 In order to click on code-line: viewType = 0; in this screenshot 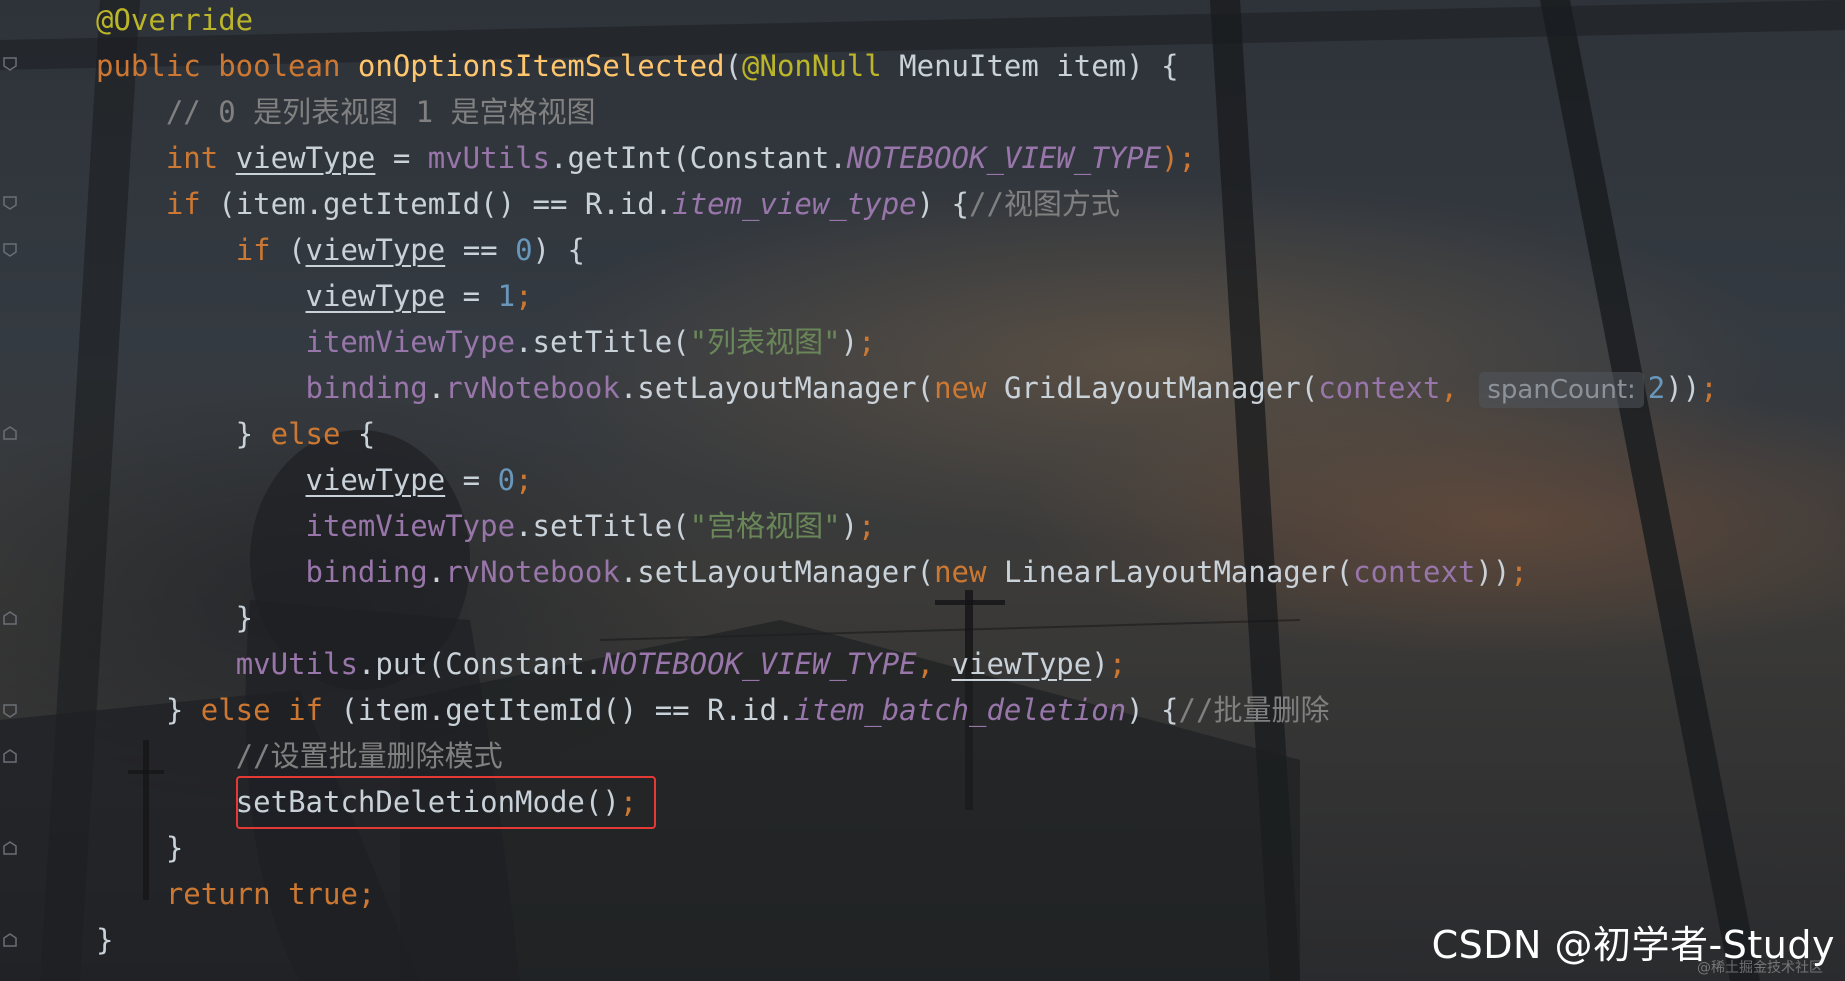, I will do `click(314, 480)`.